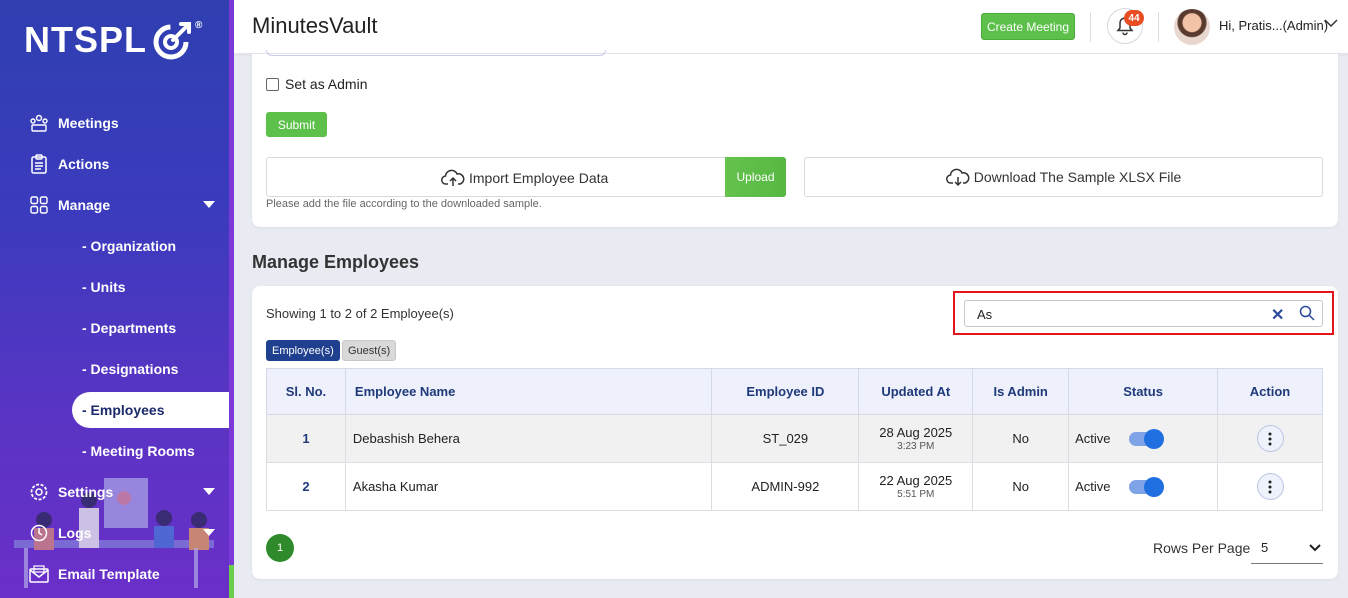 The image size is (1348, 598). I want to click on sidebar-item-label: Email Template, so click(109, 574).